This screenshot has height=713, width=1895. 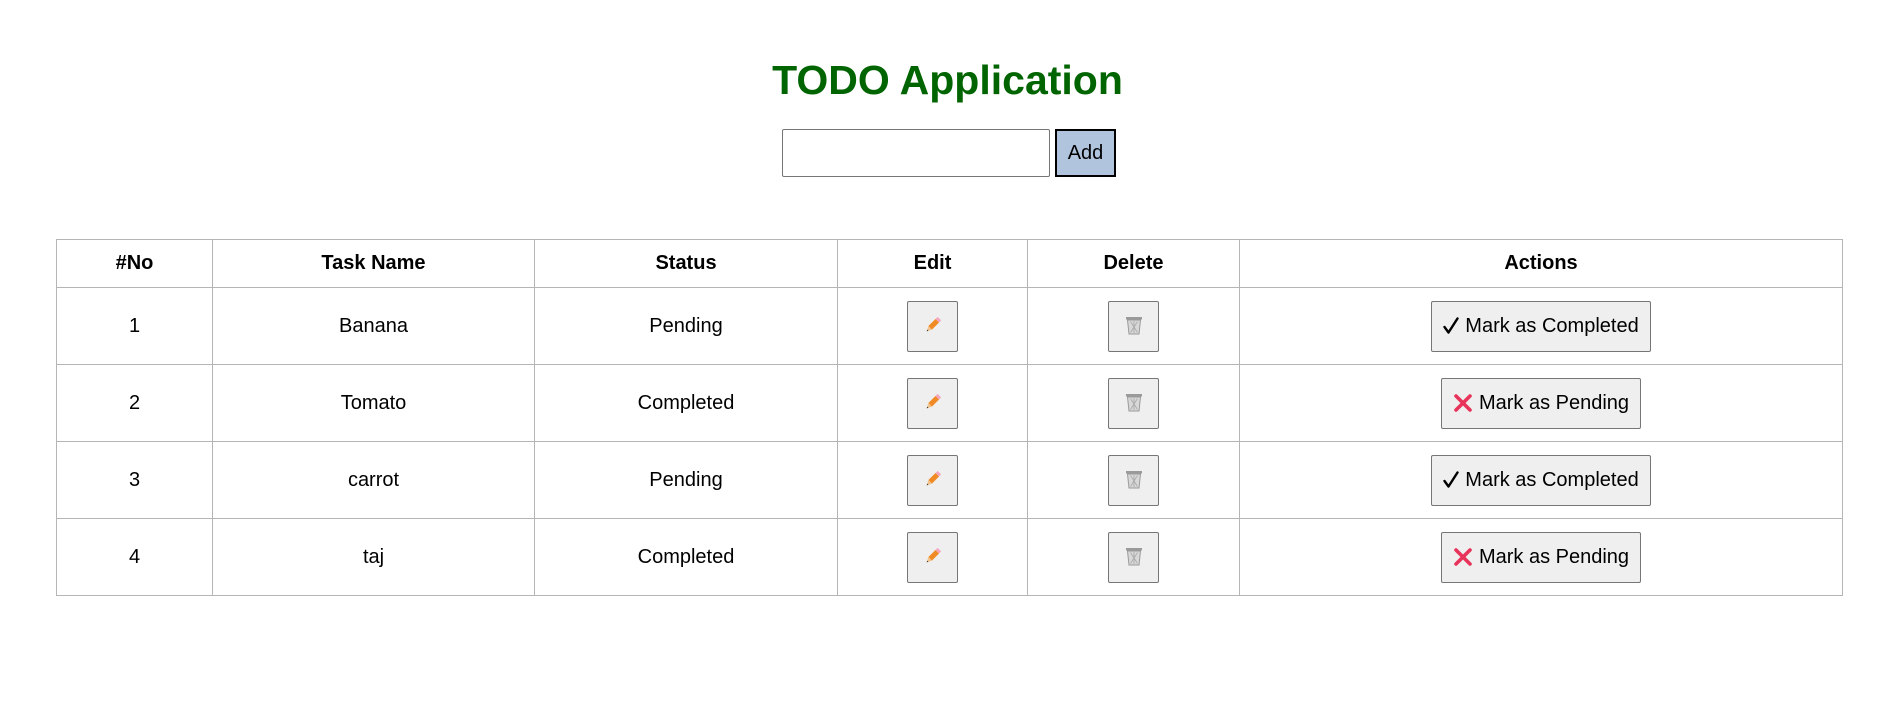 What do you see at coordinates (1085, 153) in the screenshot?
I see `add-button: Add` at bounding box center [1085, 153].